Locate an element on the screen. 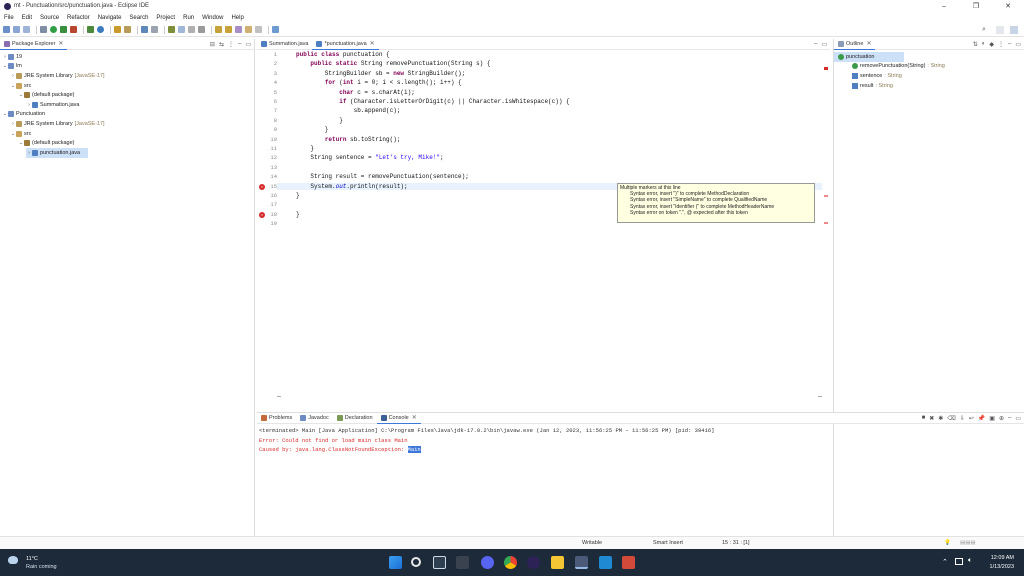 The width and height of the screenshot is (1024, 576). menu-refactor: Refactor is located at coordinates (78, 18).